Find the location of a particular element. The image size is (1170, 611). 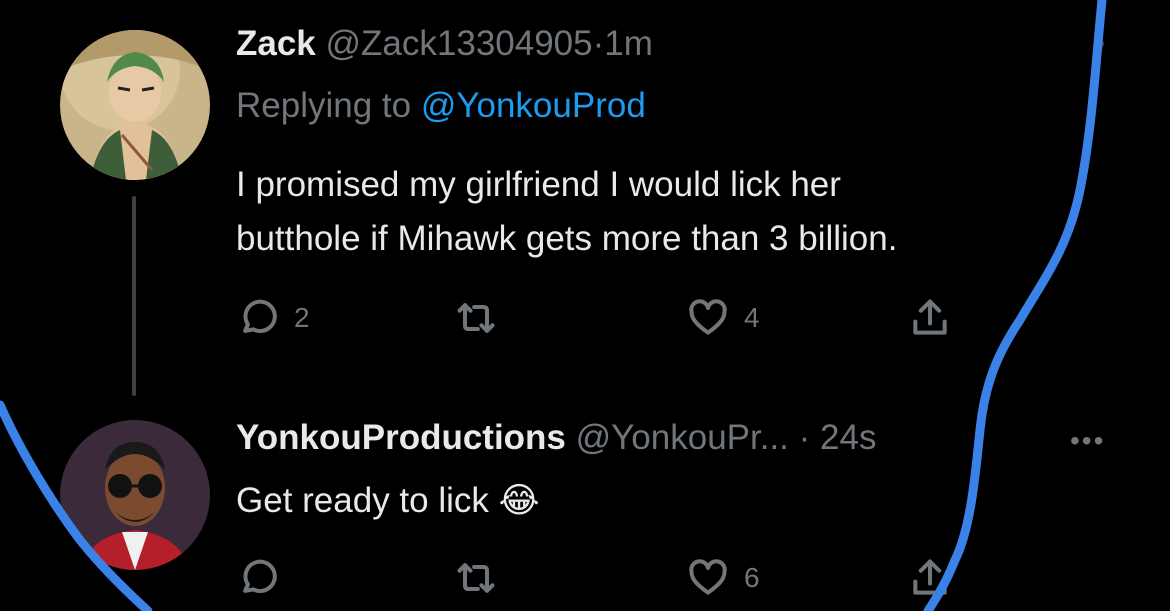

replying-to: Replying to @YonkouProd is located at coordinates (441, 106).